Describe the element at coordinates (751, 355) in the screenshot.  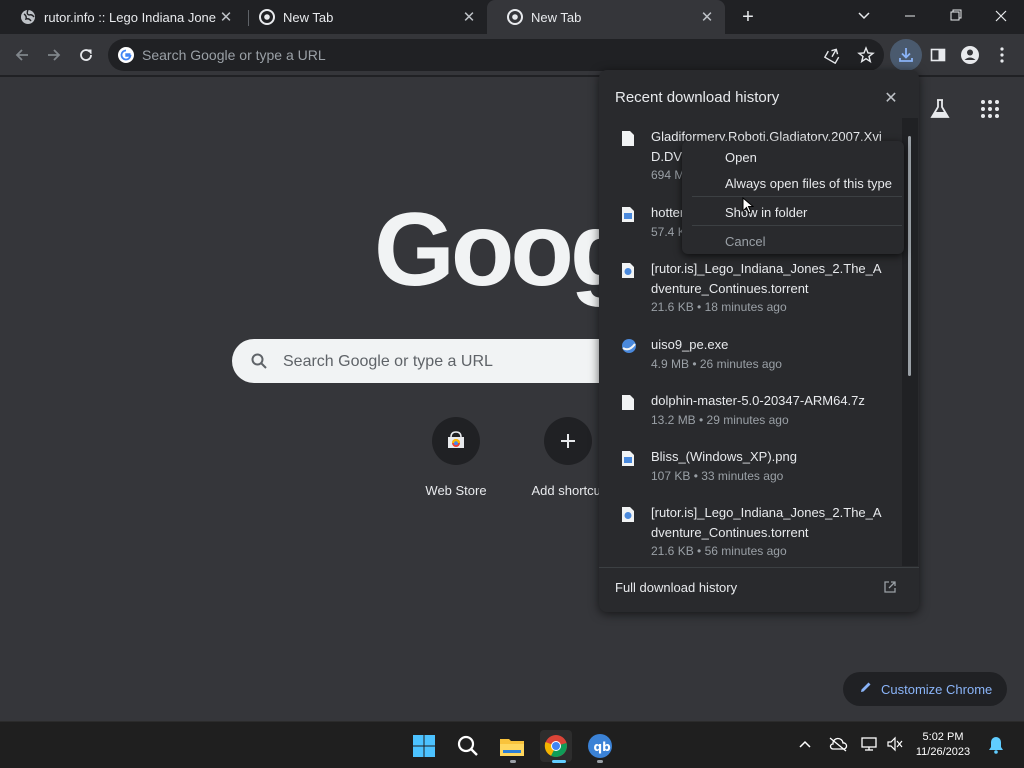
I see `download-item: uiso9_pe.exe 4.9 MB • 26 minutes ago` at that location.